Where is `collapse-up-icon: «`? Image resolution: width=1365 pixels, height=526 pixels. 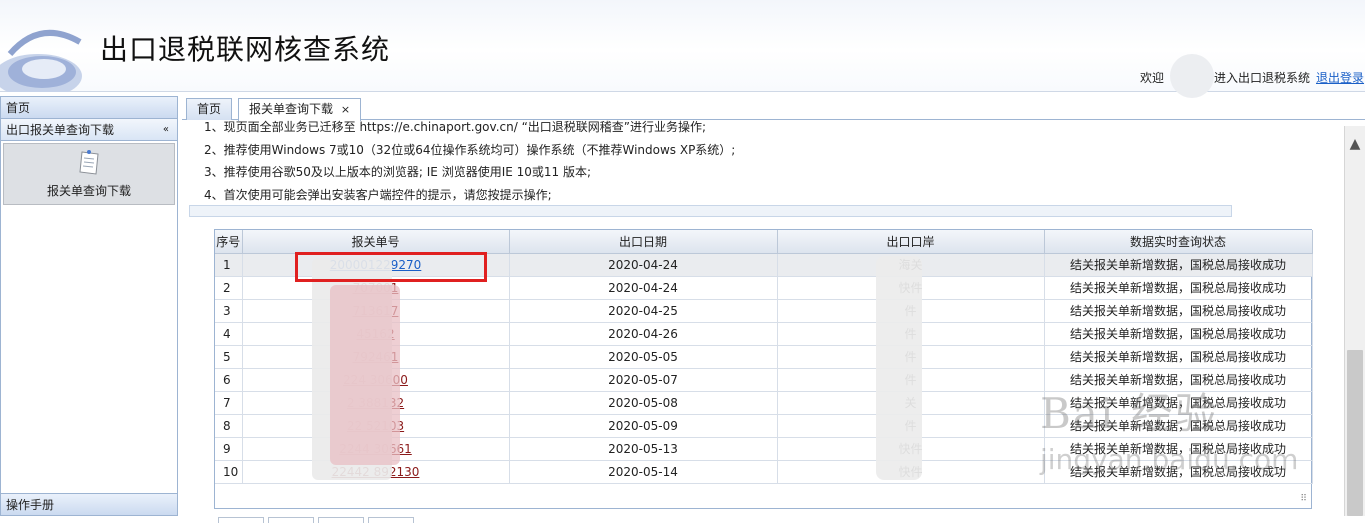
collapse-up-icon: « is located at coordinates (166, 130).